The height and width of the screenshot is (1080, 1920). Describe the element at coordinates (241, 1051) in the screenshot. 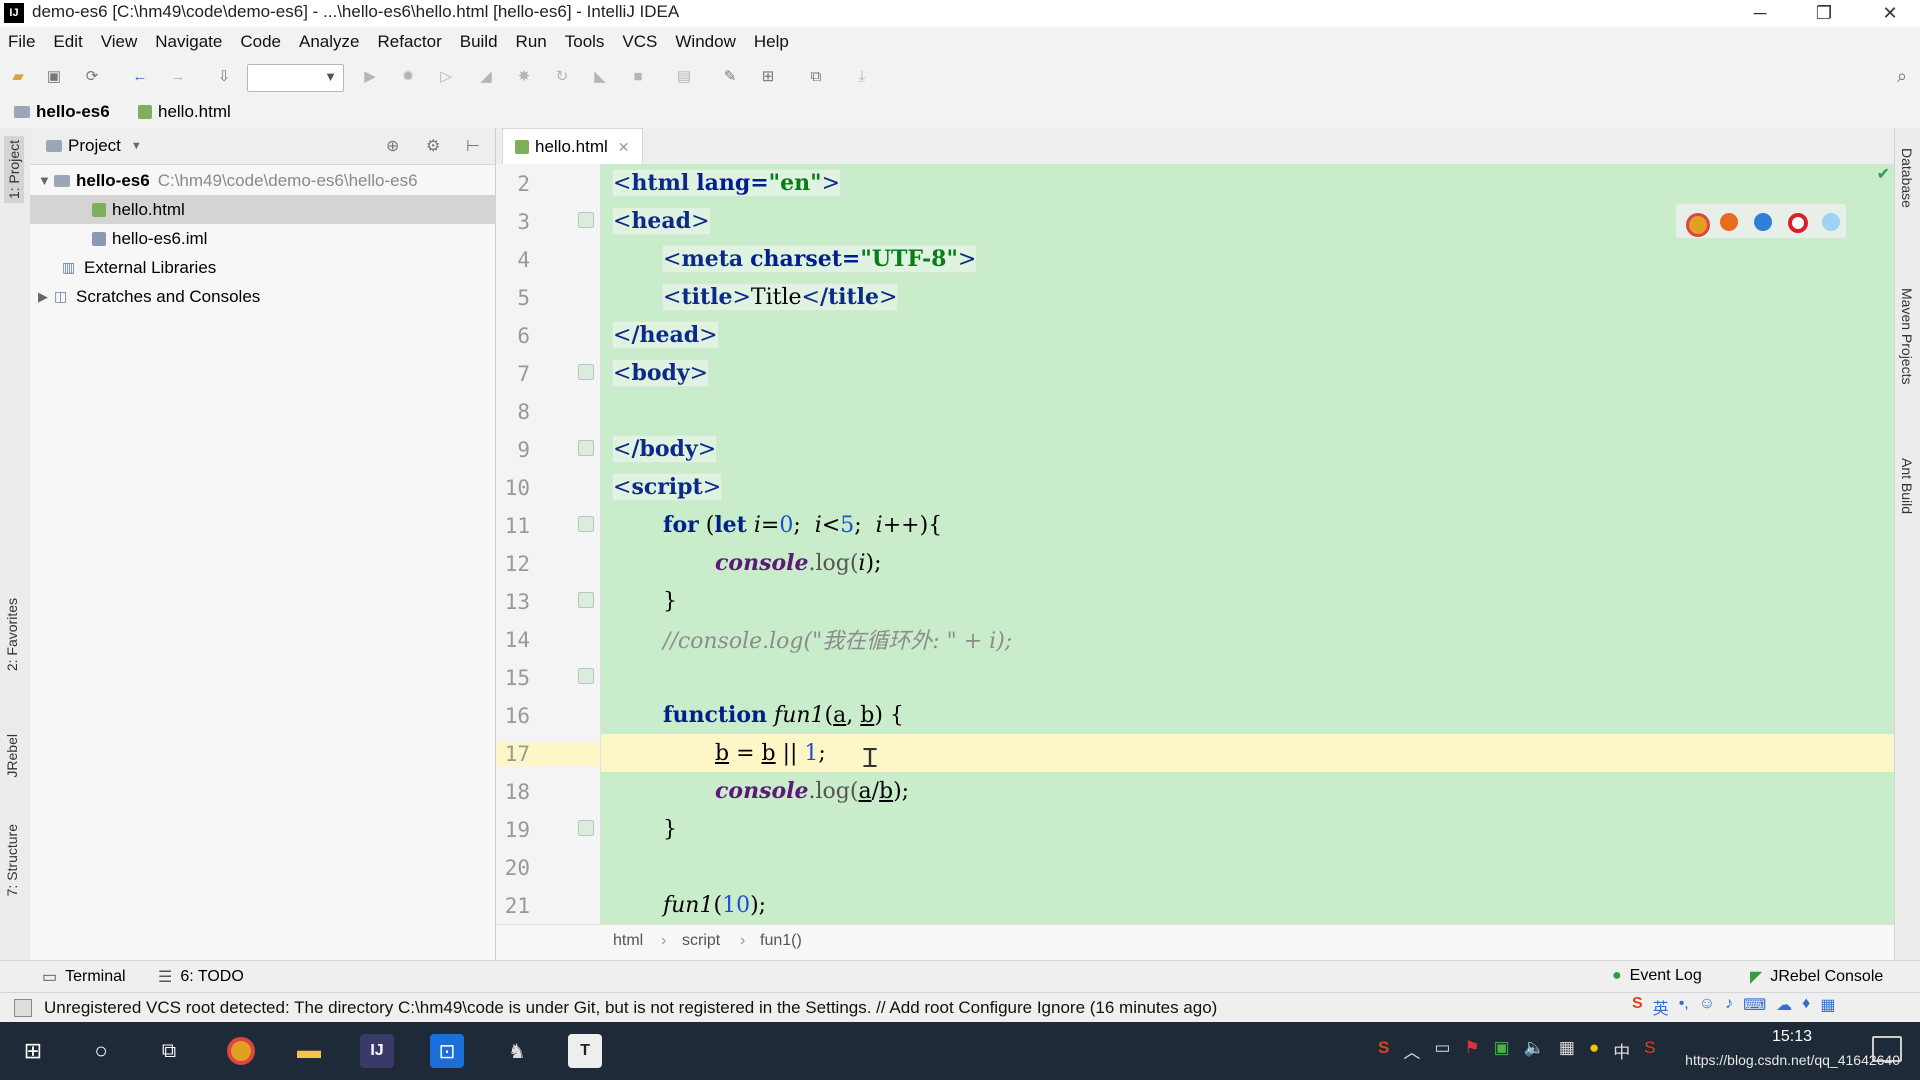

I see `chrome-taskbar-icon` at that location.